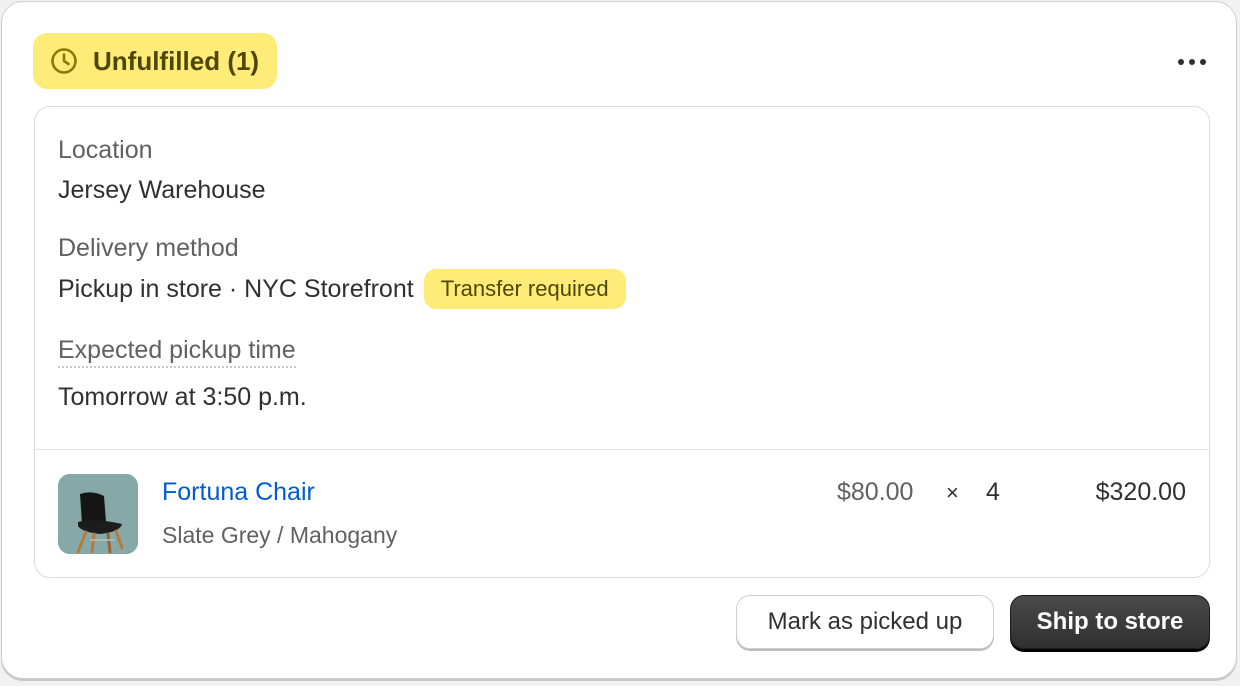  What do you see at coordinates (238, 492) in the screenshot?
I see `product-title-link: Fortuna Chair` at bounding box center [238, 492].